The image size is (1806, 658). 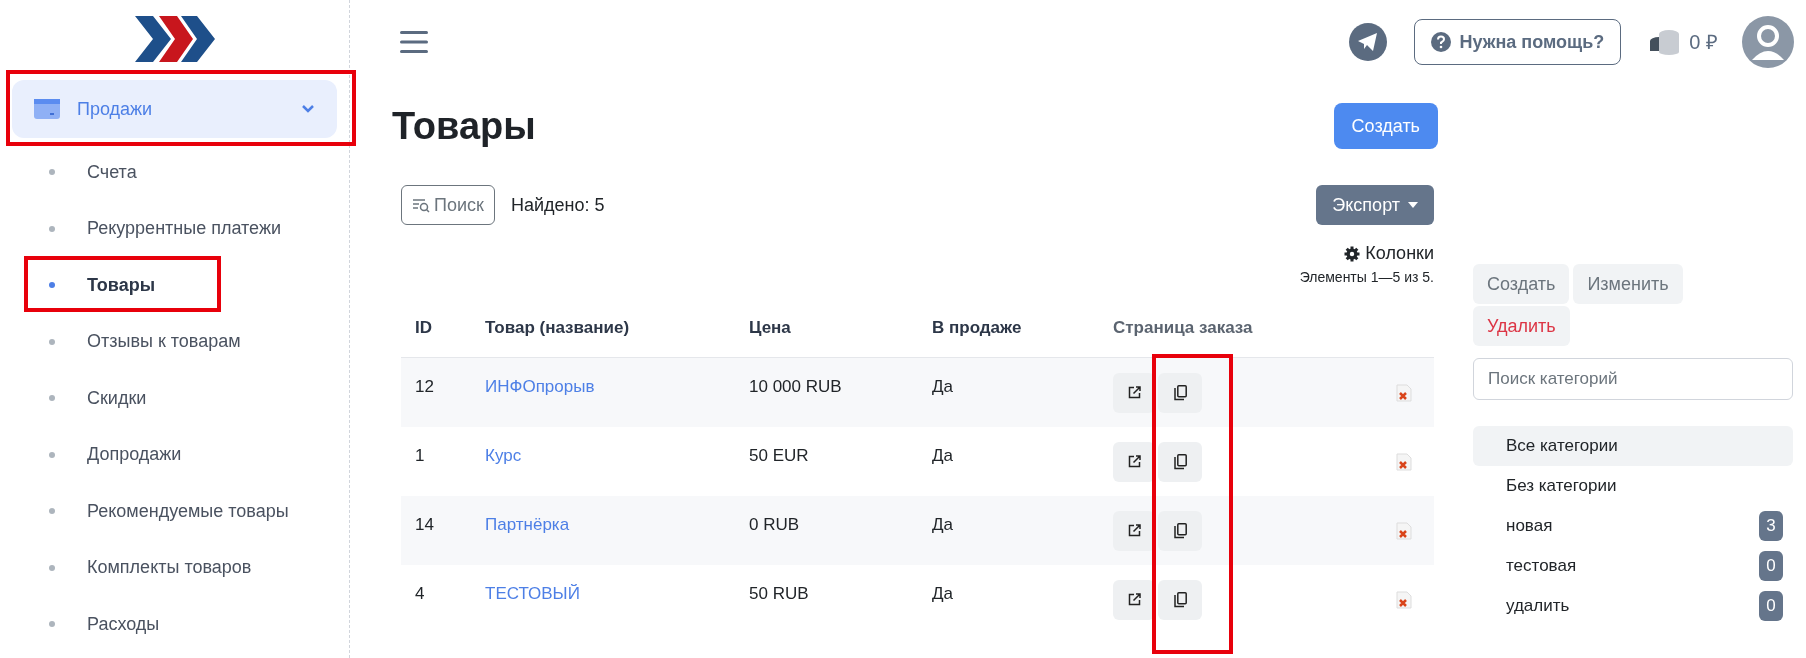 What do you see at coordinates (1633, 566) in the screenshot?
I see `category-item: тестовая 0` at bounding box center [1633, 566].